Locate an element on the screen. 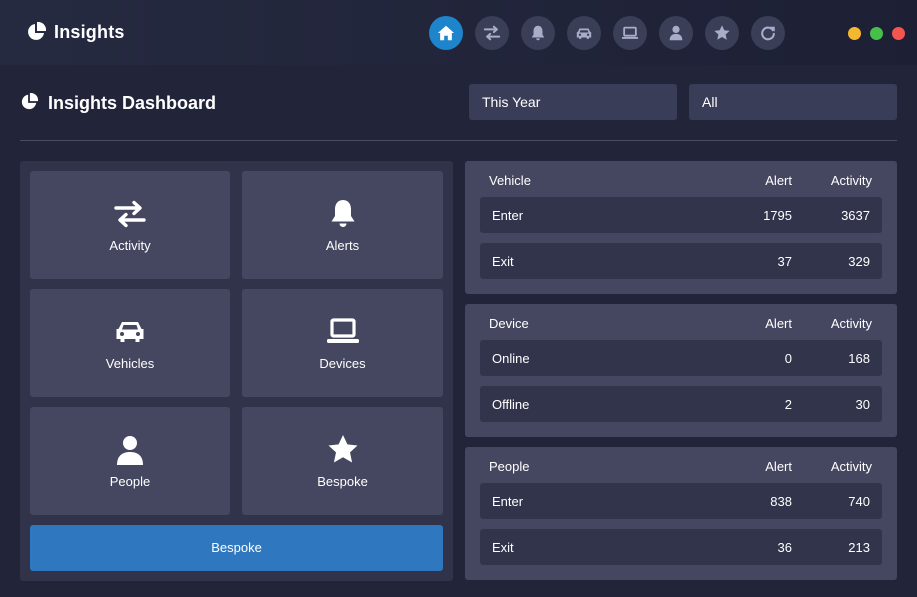 Image resolution: width=917 pixels, height=597 pixels. row-name: Offline is located at coordinates (511, 404).